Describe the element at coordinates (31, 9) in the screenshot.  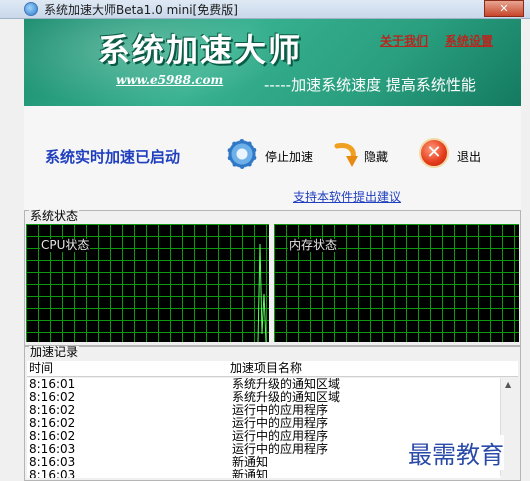
I see `app-icon` at that location.